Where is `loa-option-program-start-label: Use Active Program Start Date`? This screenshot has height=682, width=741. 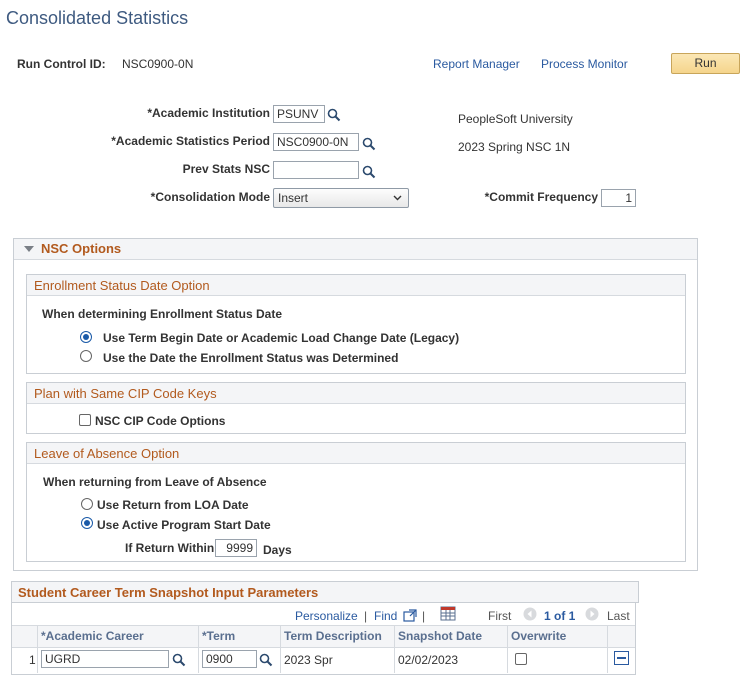 loa-option-program-start-label: Use Active Program Start Date is located at coordinates (184, 525).